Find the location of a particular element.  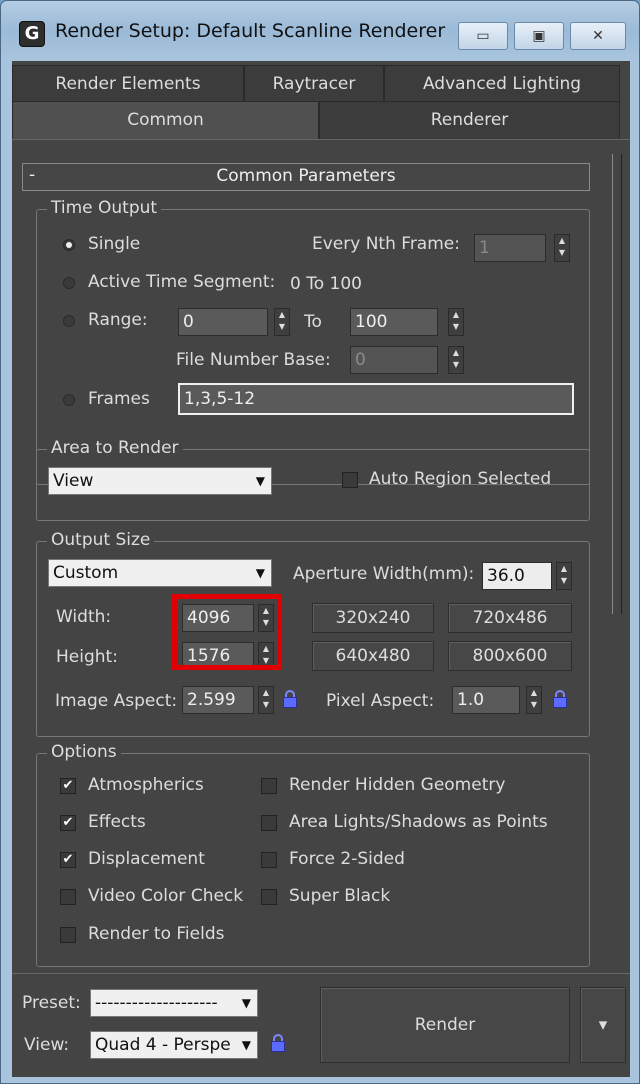

range-end-input: 100 is located at coordinates (394, 322).